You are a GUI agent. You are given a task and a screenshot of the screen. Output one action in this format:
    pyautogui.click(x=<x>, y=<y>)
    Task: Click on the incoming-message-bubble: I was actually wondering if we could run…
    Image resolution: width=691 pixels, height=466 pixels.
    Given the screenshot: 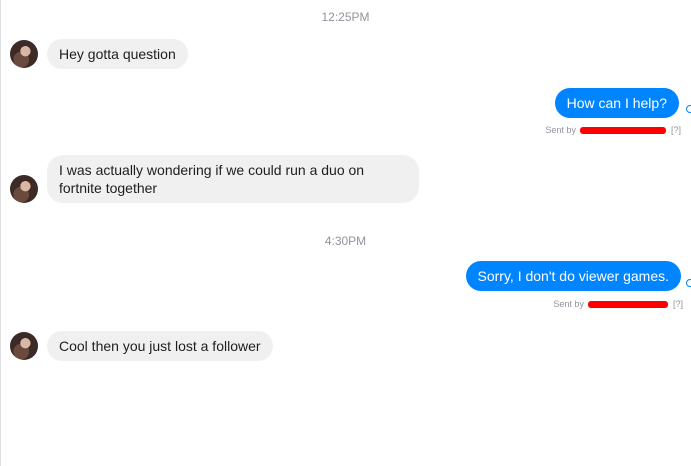 What is the action you would take?
    pyautogui.click(x=233, y=179)
    